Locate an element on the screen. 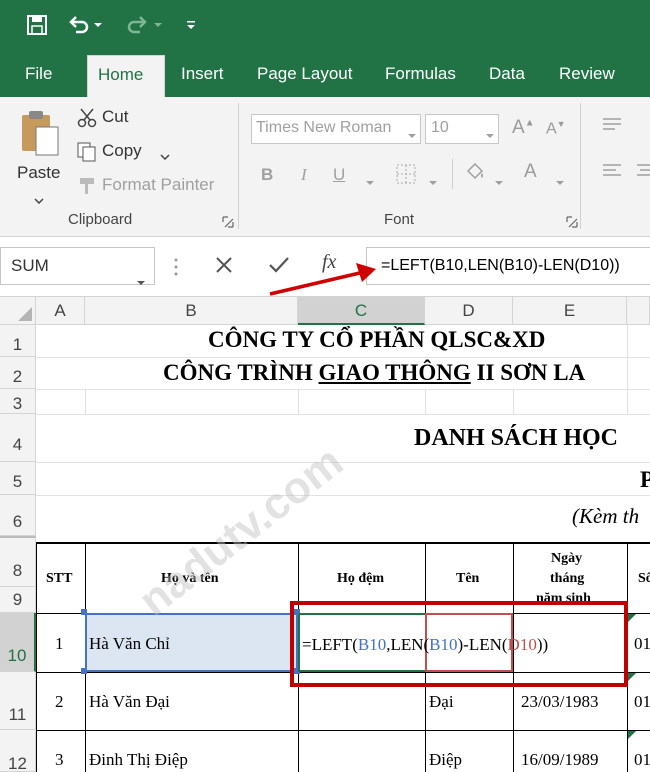 This screenshot has height=772, width=650. paste-label: Paste is located at coordinates (39, 172).